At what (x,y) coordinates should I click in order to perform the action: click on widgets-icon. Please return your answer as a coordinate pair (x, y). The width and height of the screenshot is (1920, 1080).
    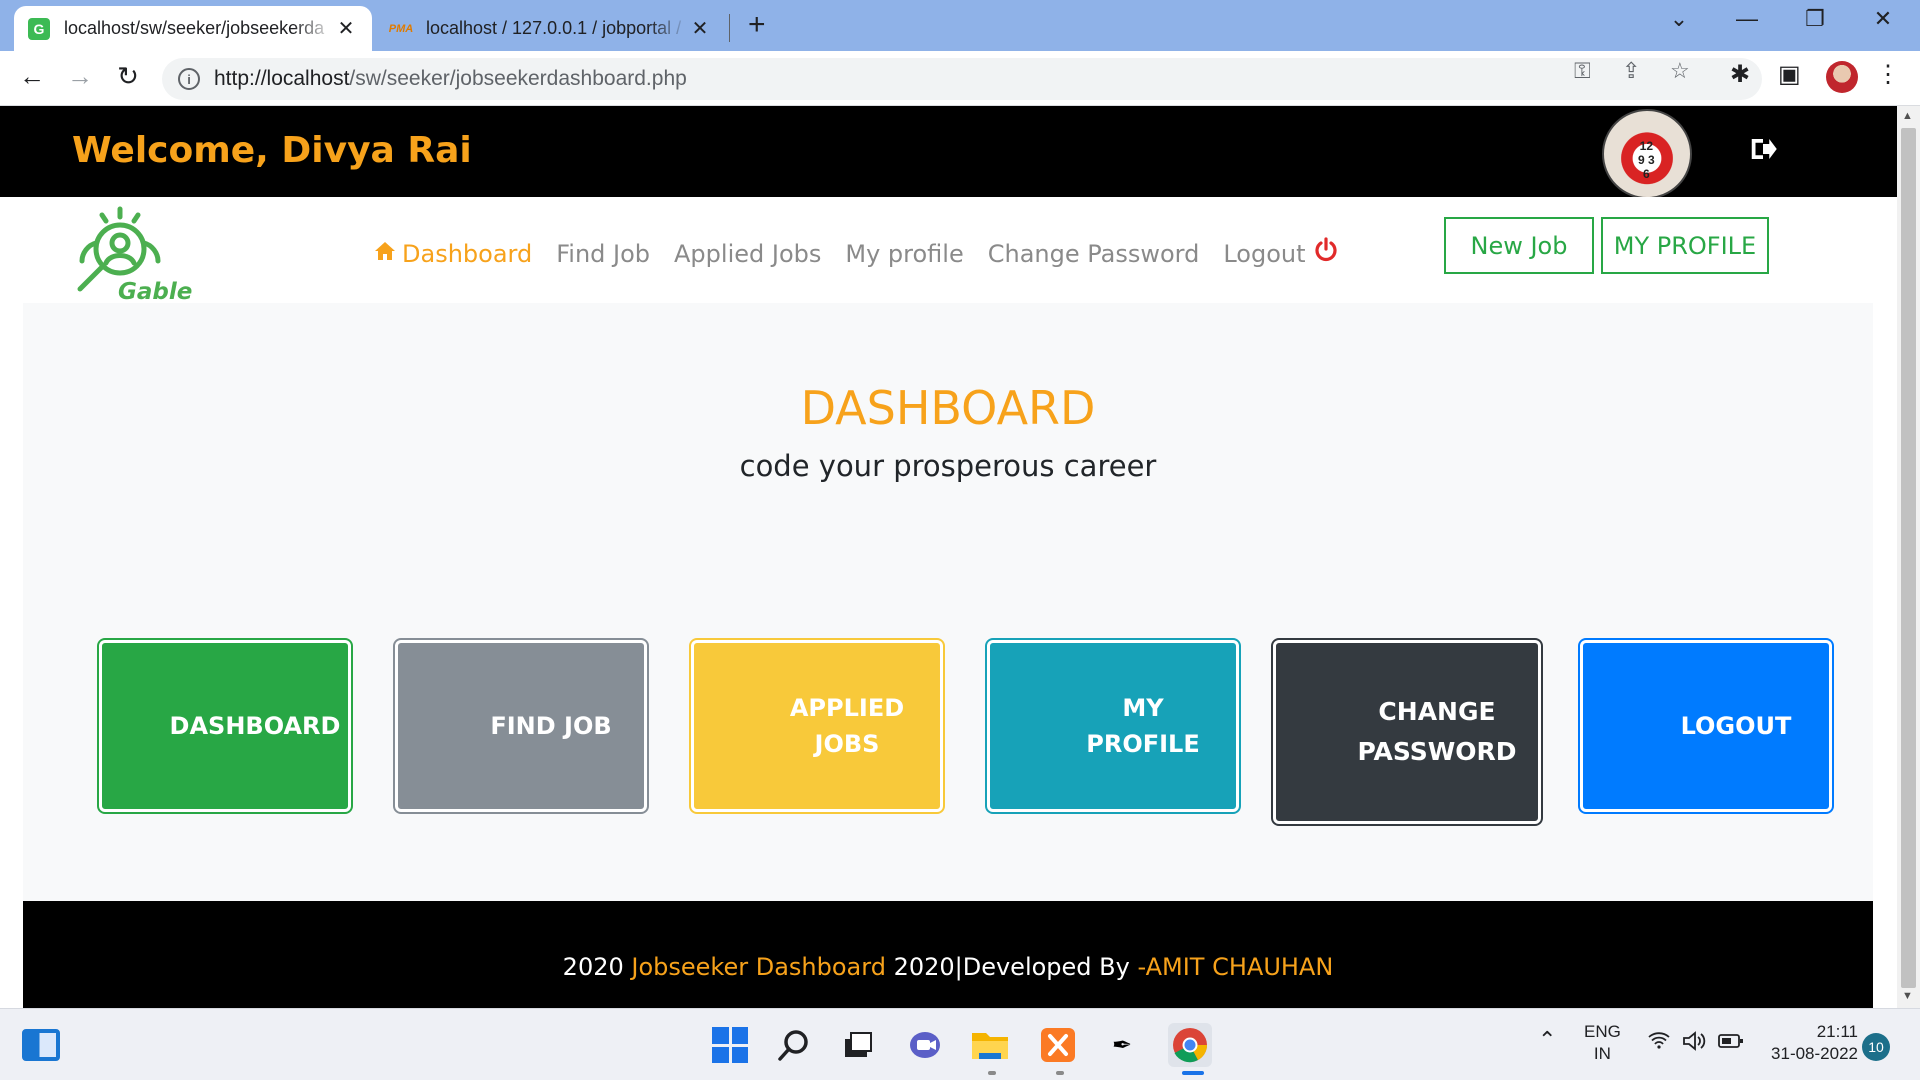
    Looking at the image, I should click on (41, 1045).